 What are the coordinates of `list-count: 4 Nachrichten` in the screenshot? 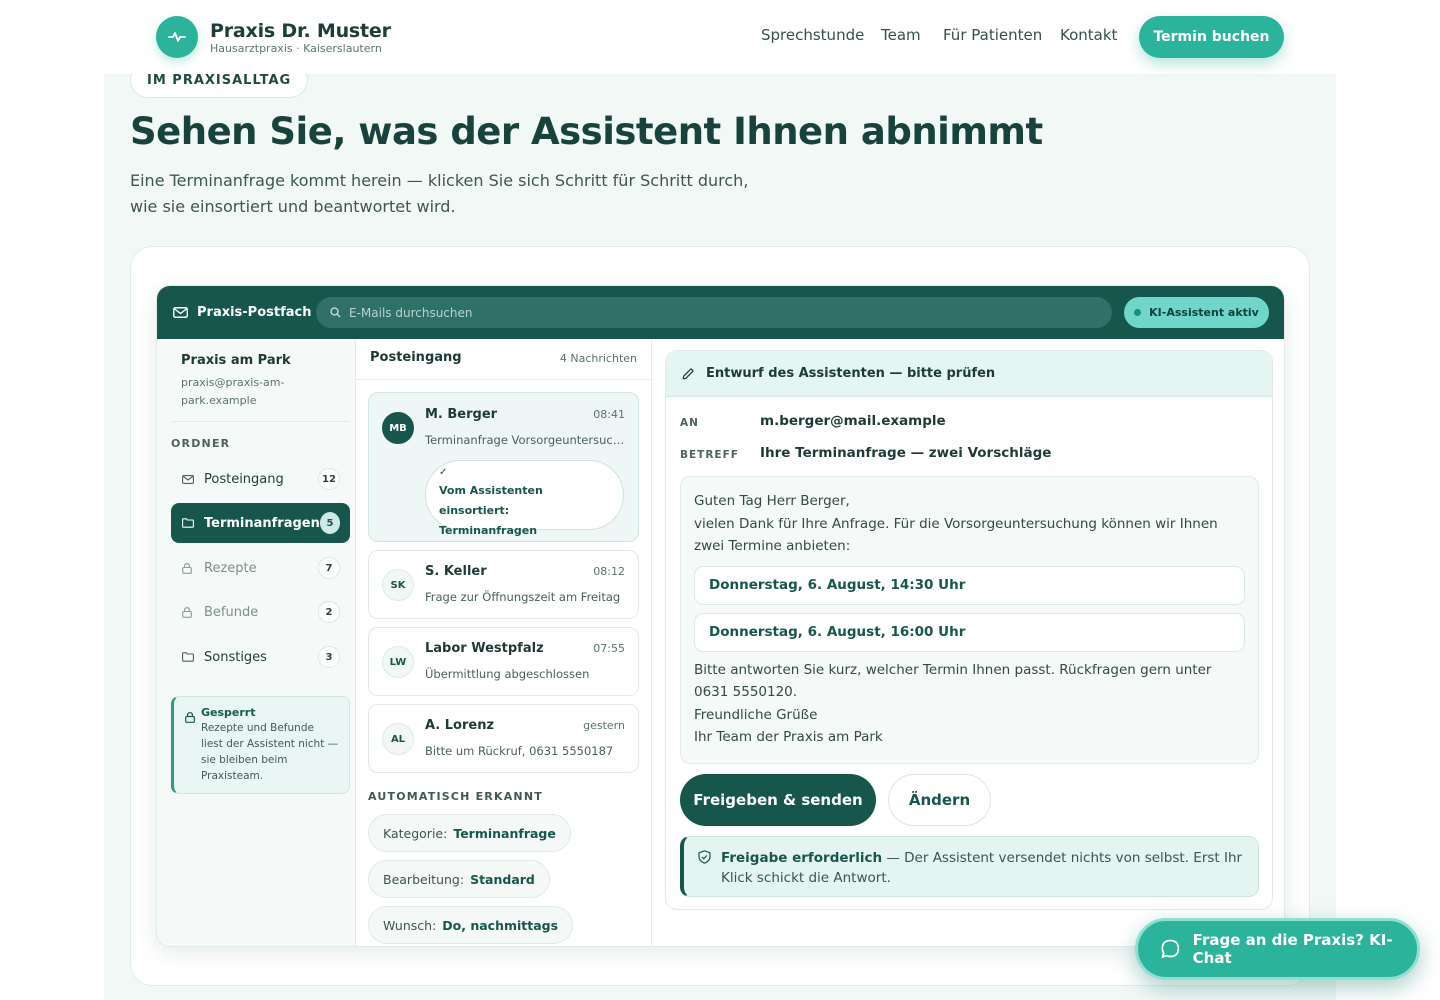 It's located at (598, 358).